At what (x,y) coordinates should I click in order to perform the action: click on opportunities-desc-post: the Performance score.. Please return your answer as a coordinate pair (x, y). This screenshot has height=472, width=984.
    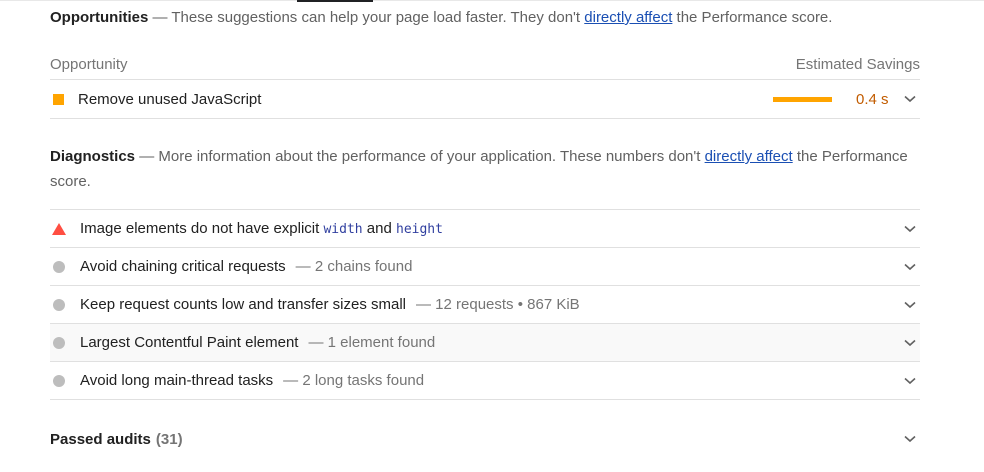
    Looking at the image, I should click on (752, 17).